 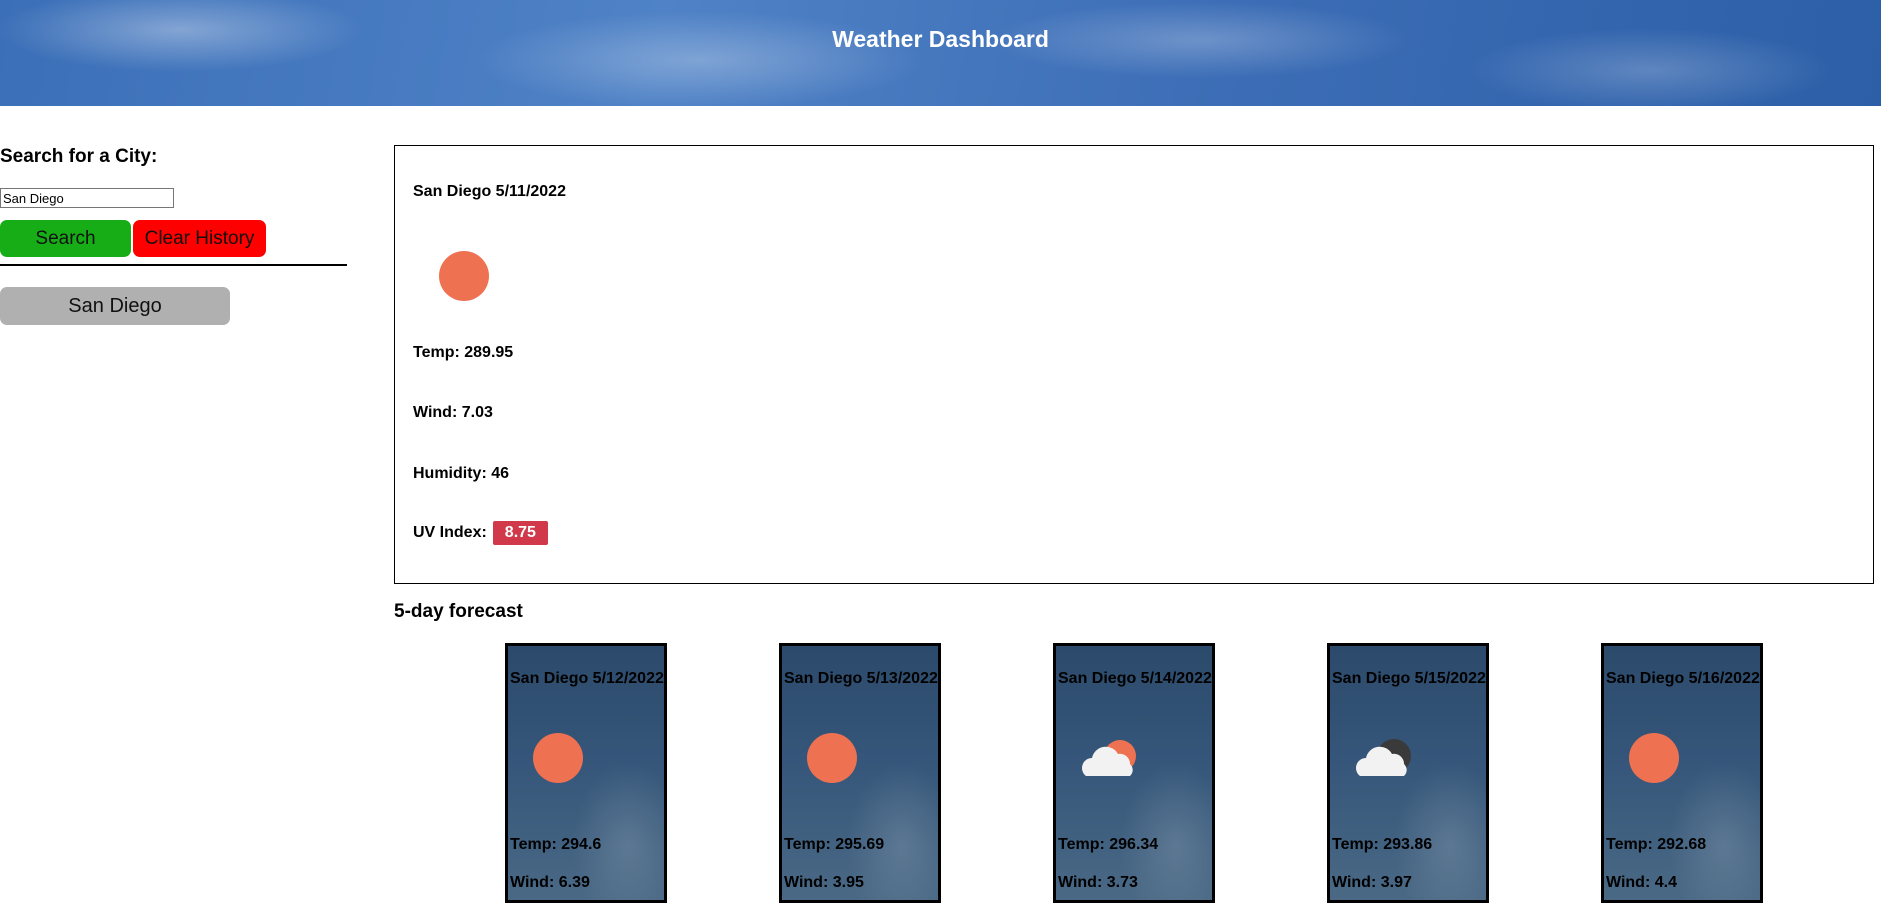 What do you see at coordinates (556, 844) in the screenshot?
I see `forecast-temp: Temp: 294.6` at bounding box center [556, 844].